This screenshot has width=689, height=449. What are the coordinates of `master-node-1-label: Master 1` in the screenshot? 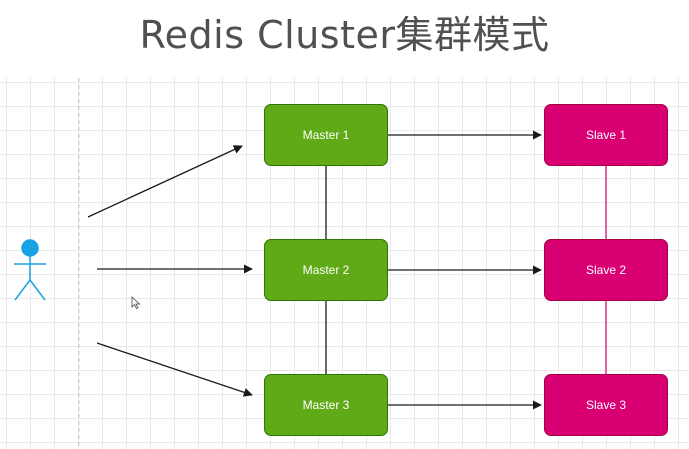 It's located at (326, 135).